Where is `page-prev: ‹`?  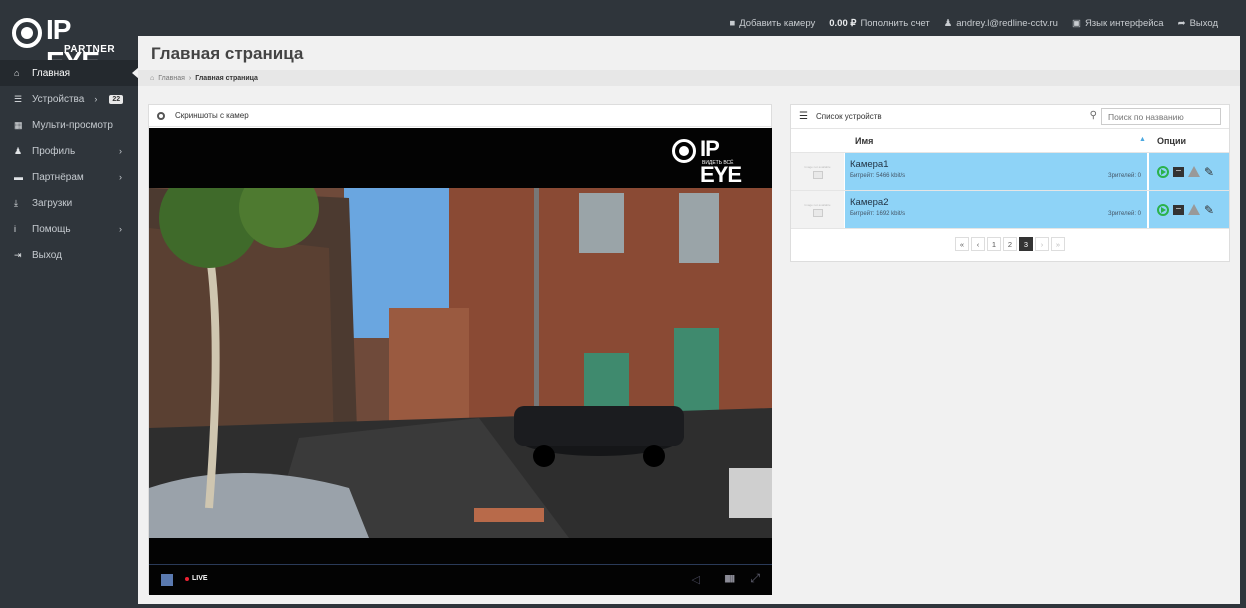
page-prev: ‹ is located at coordinates (978, 244).